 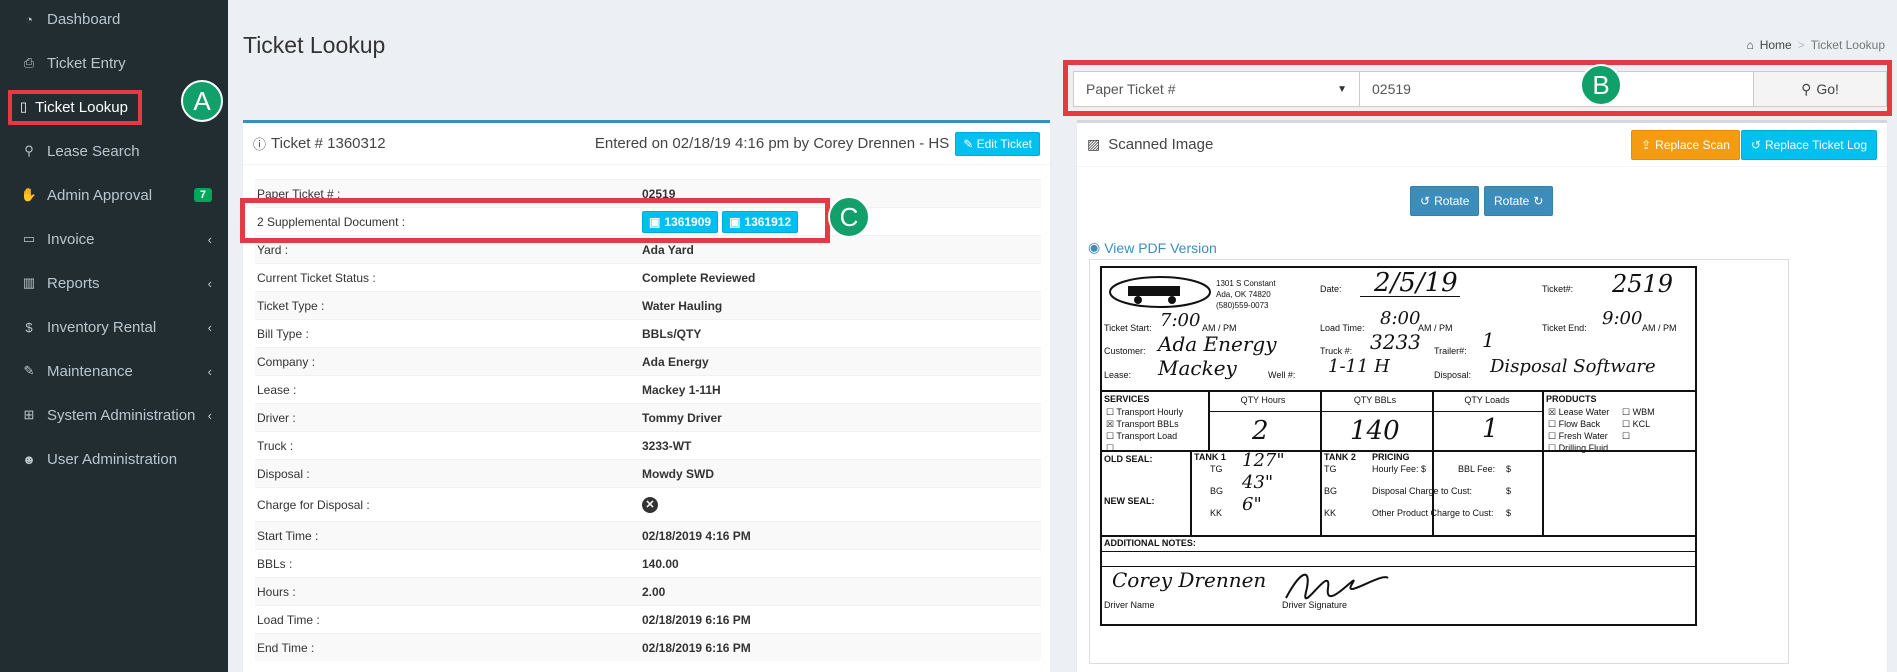 I want to click on field-label: Current Ticket Status :, so click(x=316, y=277).